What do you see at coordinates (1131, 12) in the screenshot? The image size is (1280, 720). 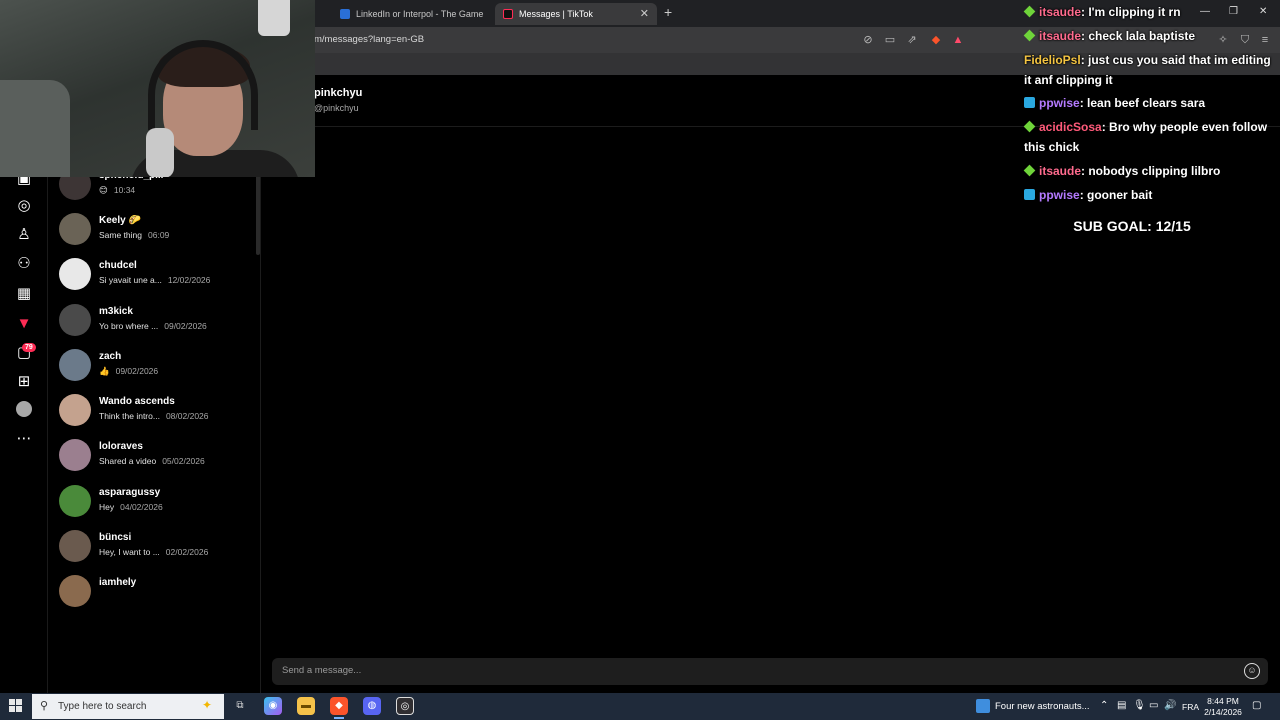 I see `chat-text: : I'm clipping it rn` at bounding box center [1131, 12].